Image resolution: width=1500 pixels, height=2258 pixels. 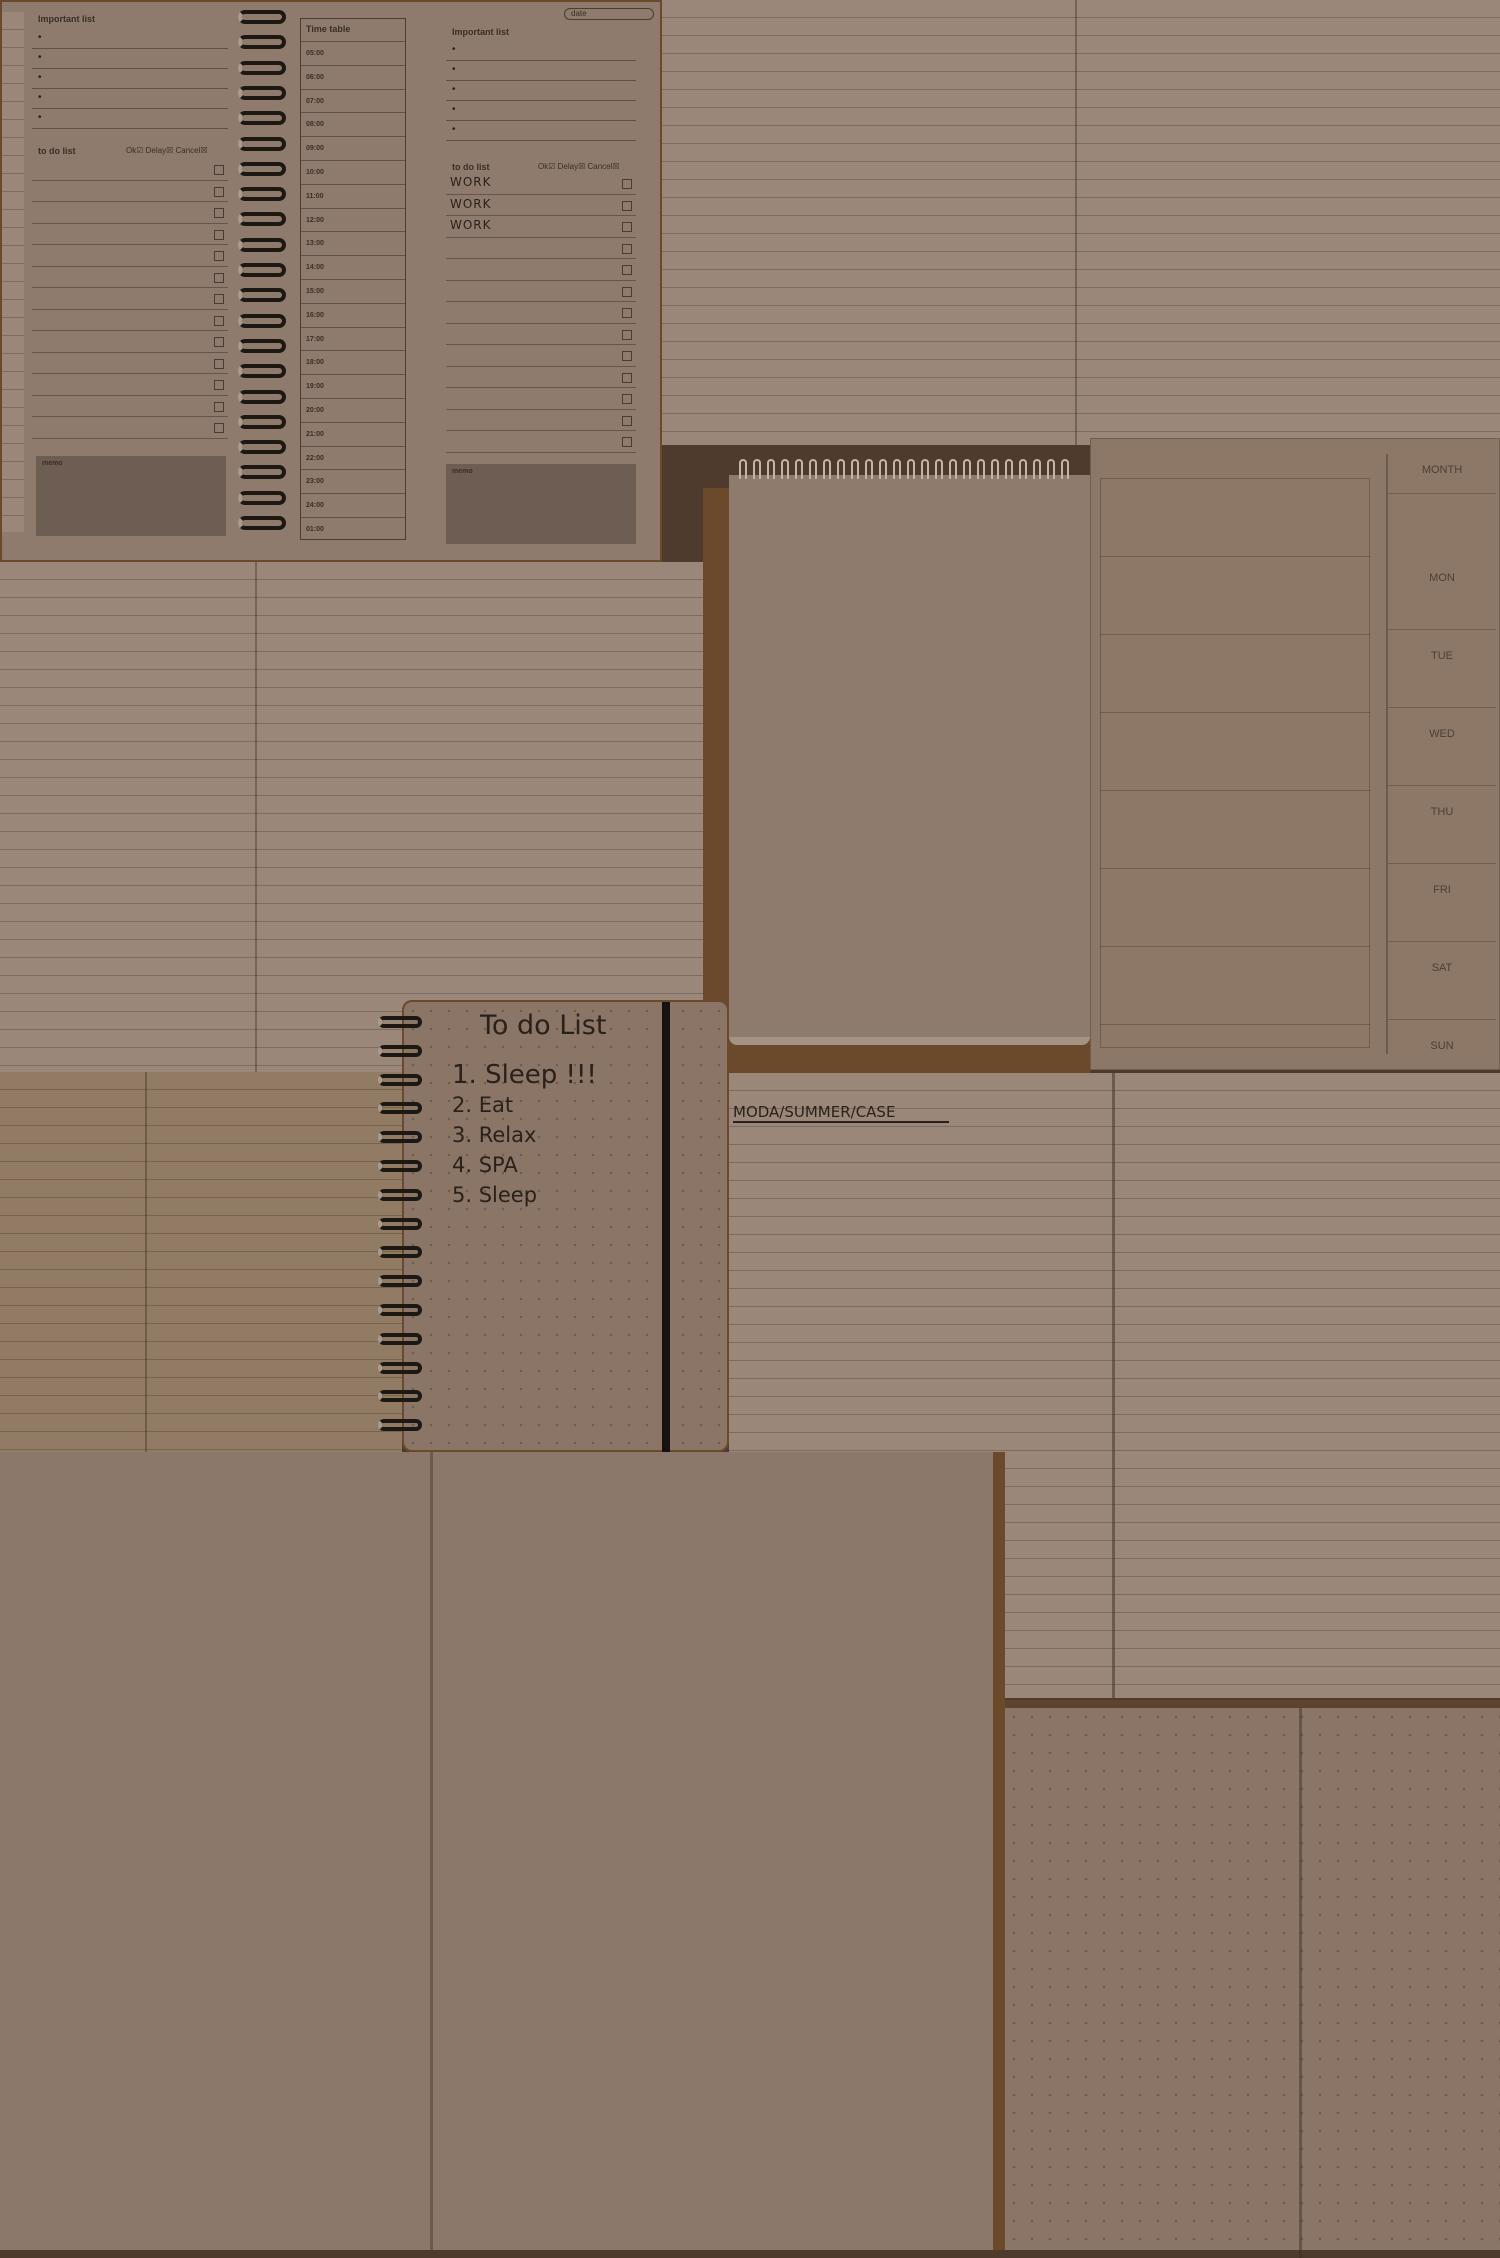 I want to click on handwritten-todo: WORK, so click(x=471, y=182).